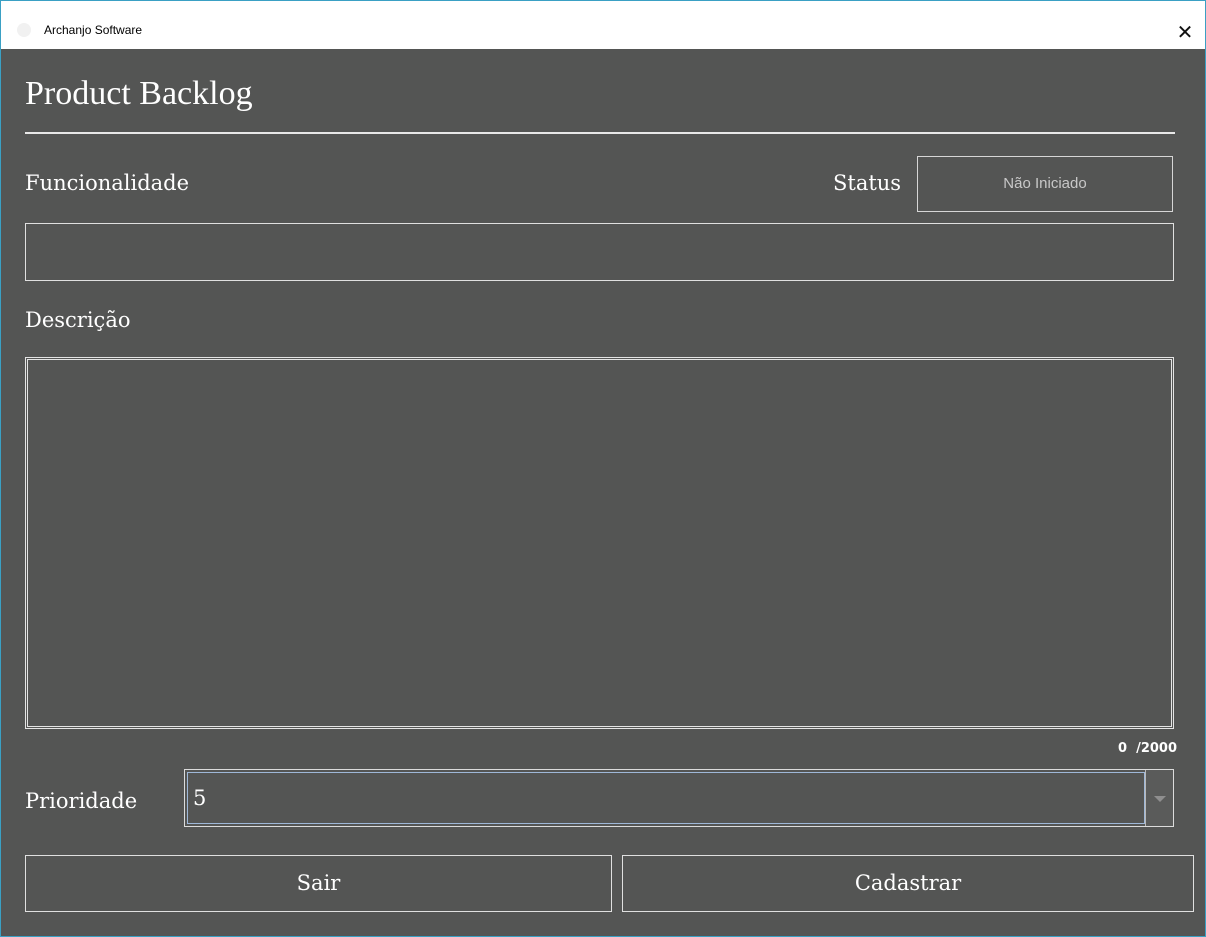 This screenshot has height=937, width=1206. Describe the element at coordinates (78, 320) in the screenshot. I see `descricao-label: Descrição` at that location.